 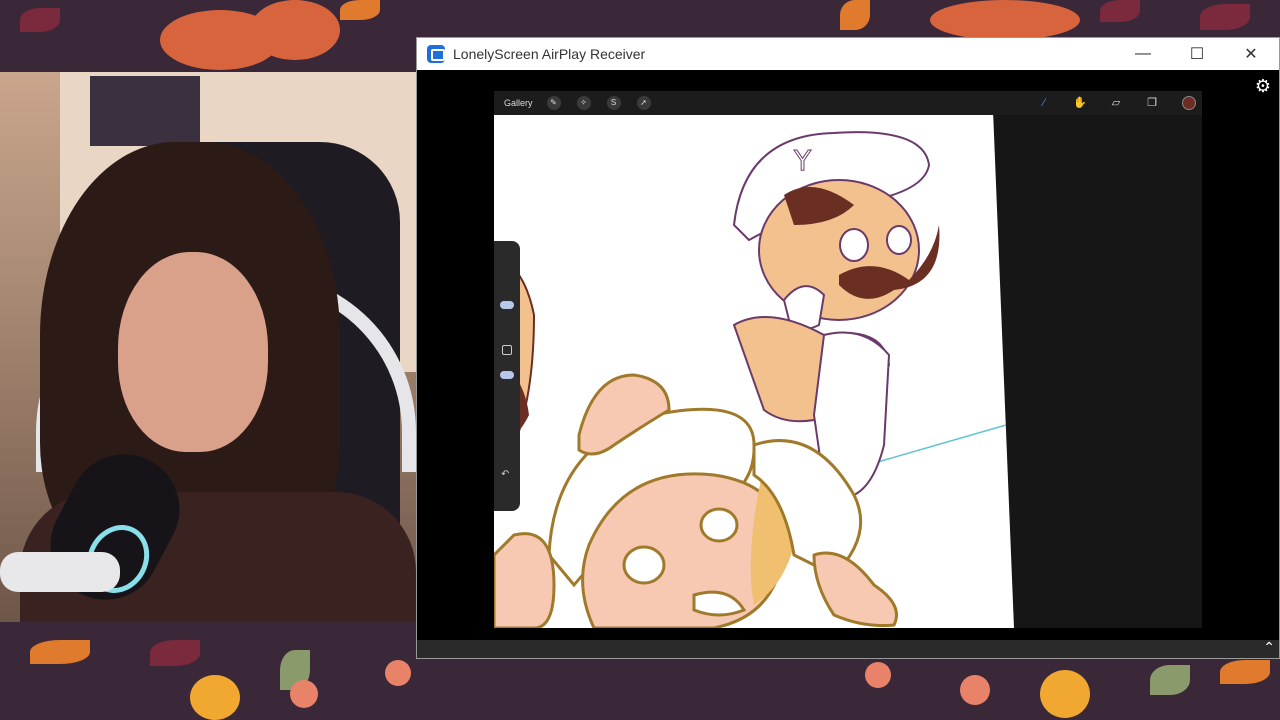 What do you see at coordinates (553, 103) in the screenshot?
I see `wrench-icon: ✎` at bounding box center [553, 103].